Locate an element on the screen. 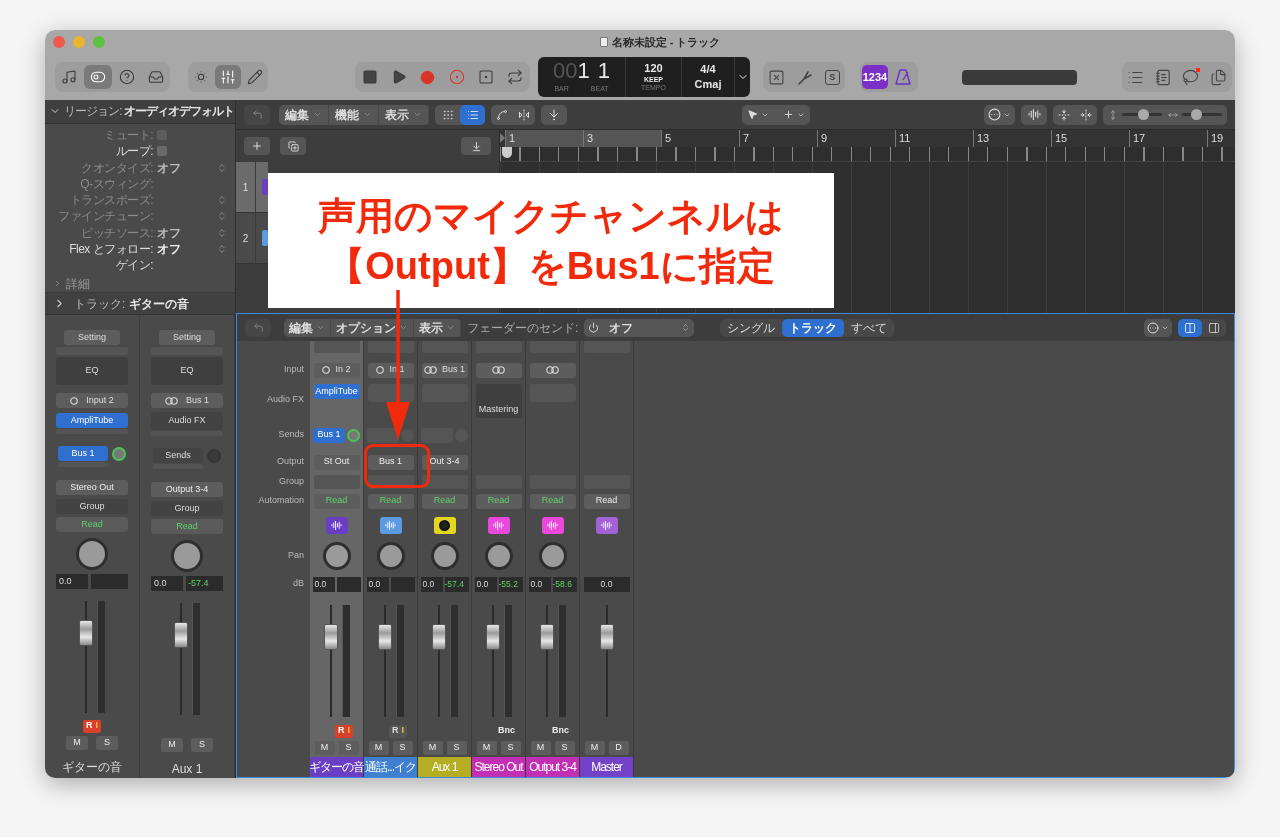 The height and width of the screenshot is (837, 1280). add-track-button is located at coordinates (257, 146).